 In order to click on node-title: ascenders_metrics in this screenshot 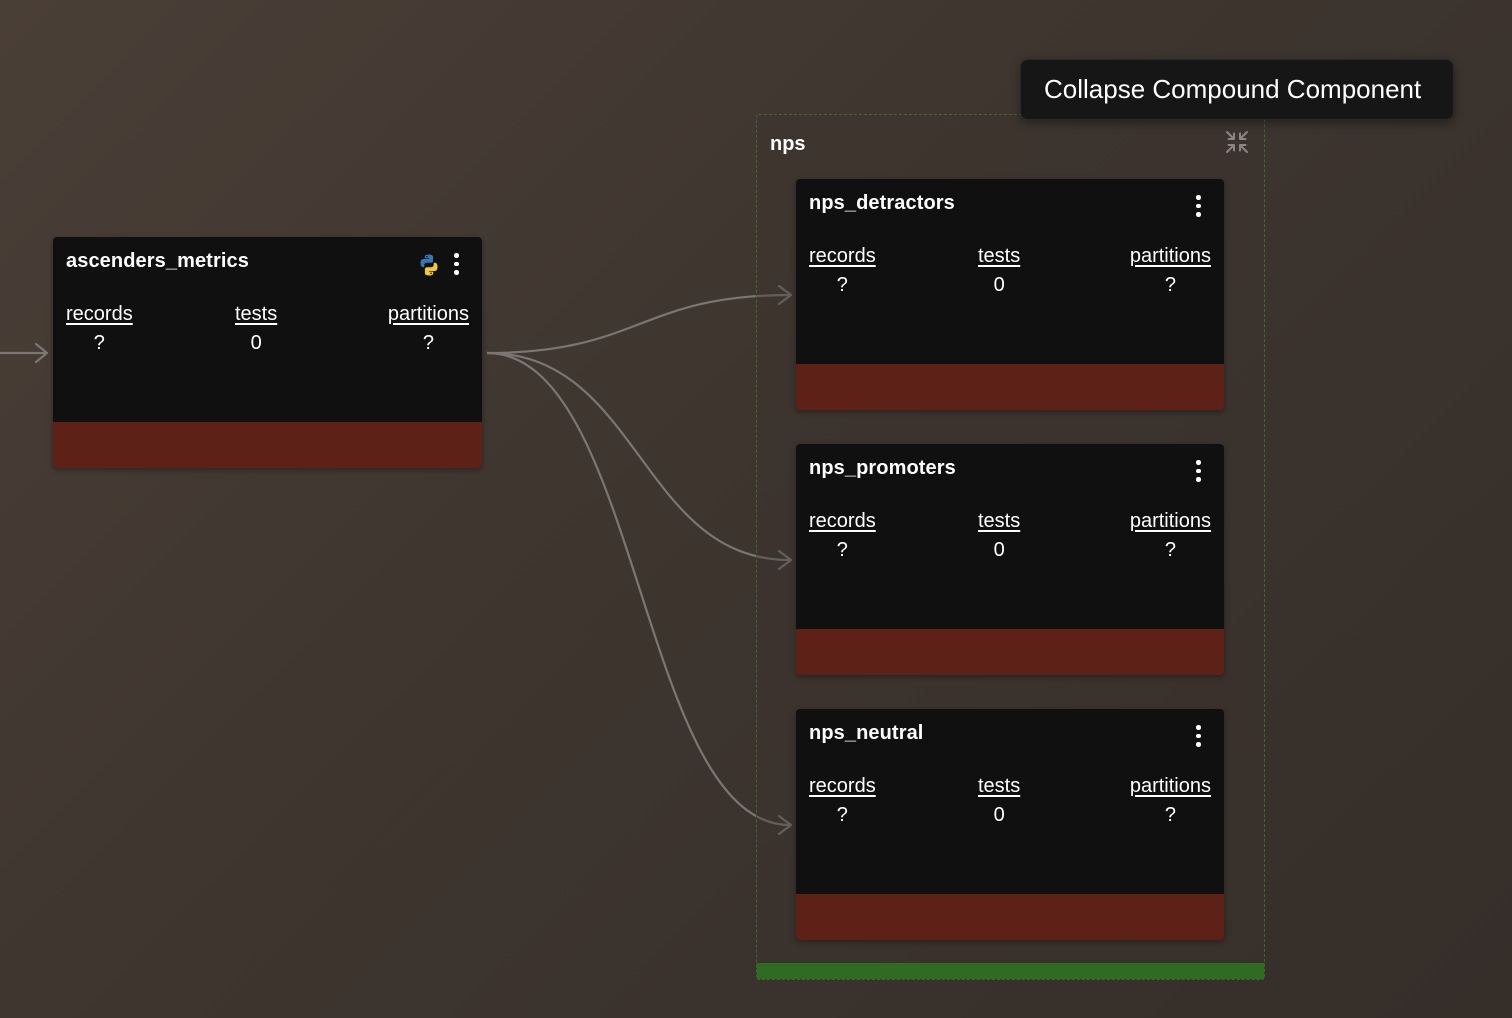, I will do `click(157, 261)`.